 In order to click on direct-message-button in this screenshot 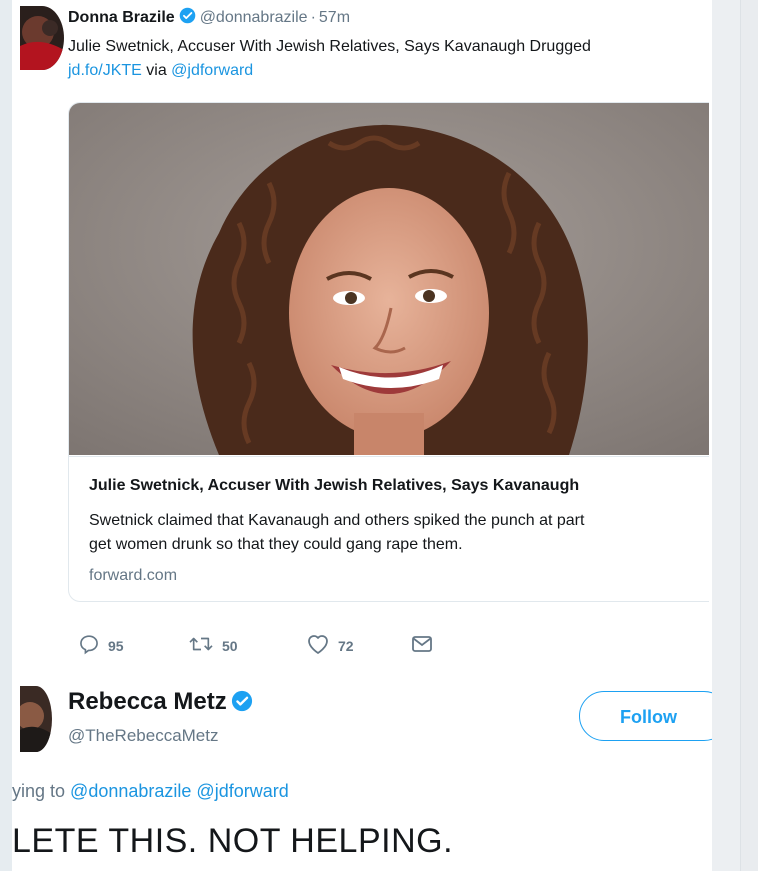, I will do `click(422, 646)`.